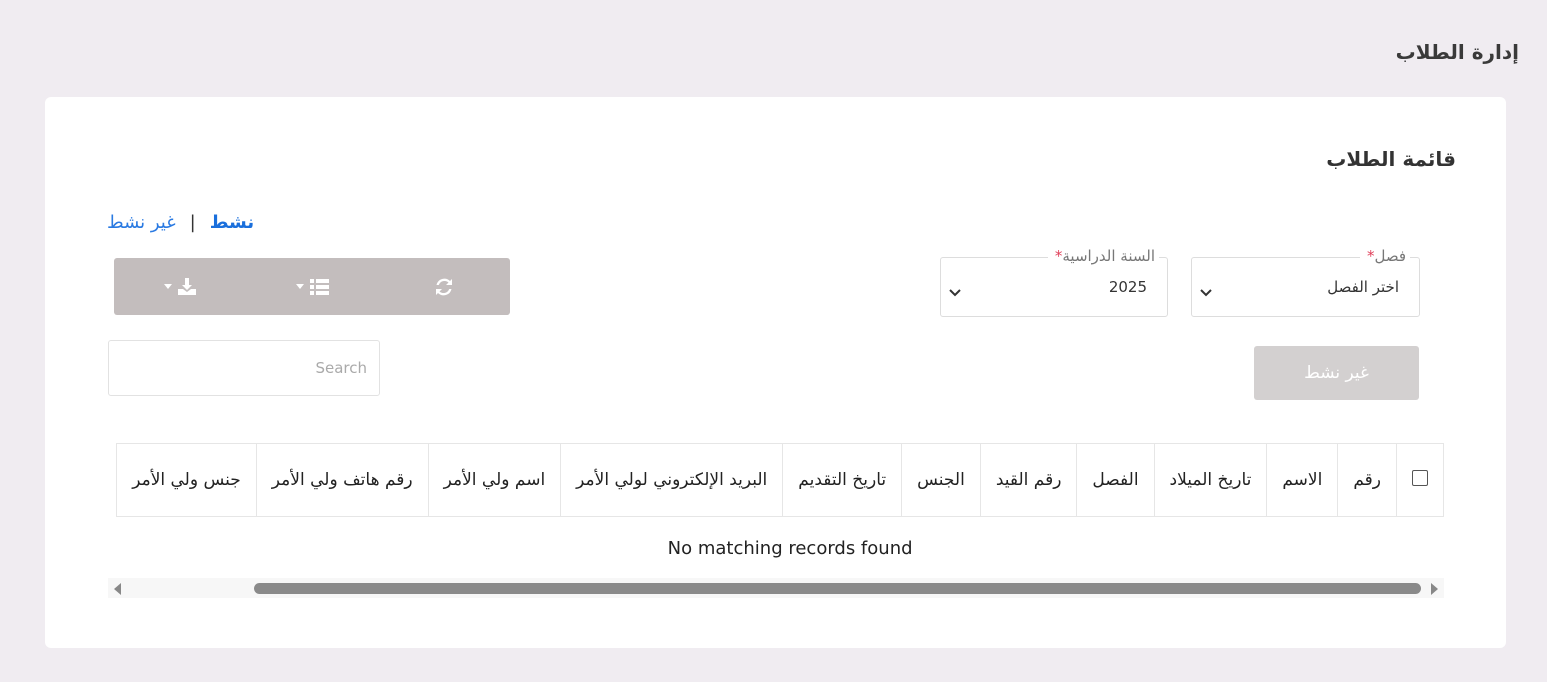 This screenshot has height=682, width=1547. What do you see at coordinates (1336, 373) in the screenshot?
I see `deactivate-button: غير نشط` at bounding box center [1336, 373].